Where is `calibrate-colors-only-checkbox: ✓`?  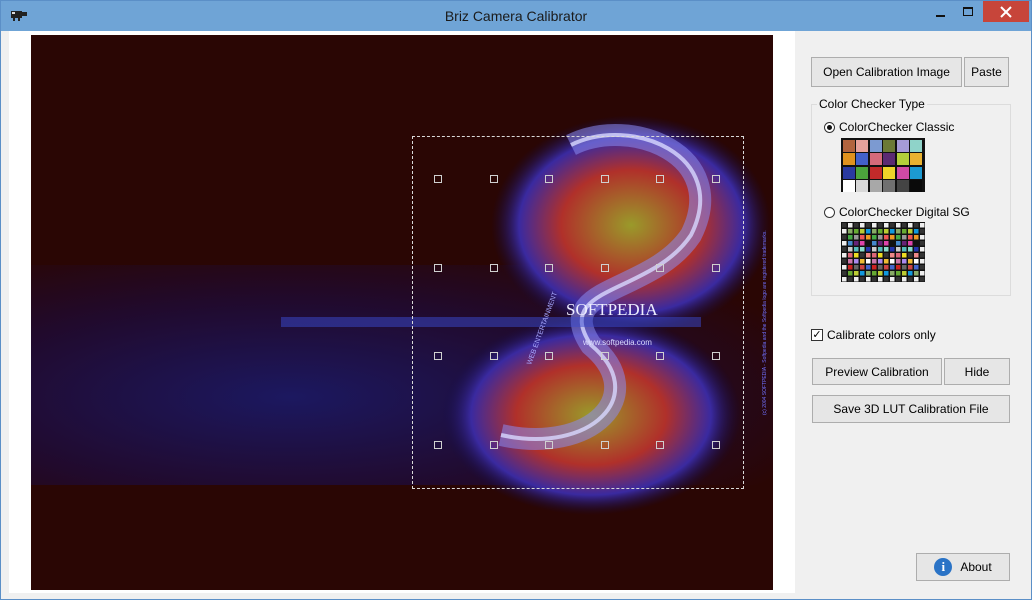 calibrate-colors-only-checkbox: ✓ is located at coordinates (817, 335).